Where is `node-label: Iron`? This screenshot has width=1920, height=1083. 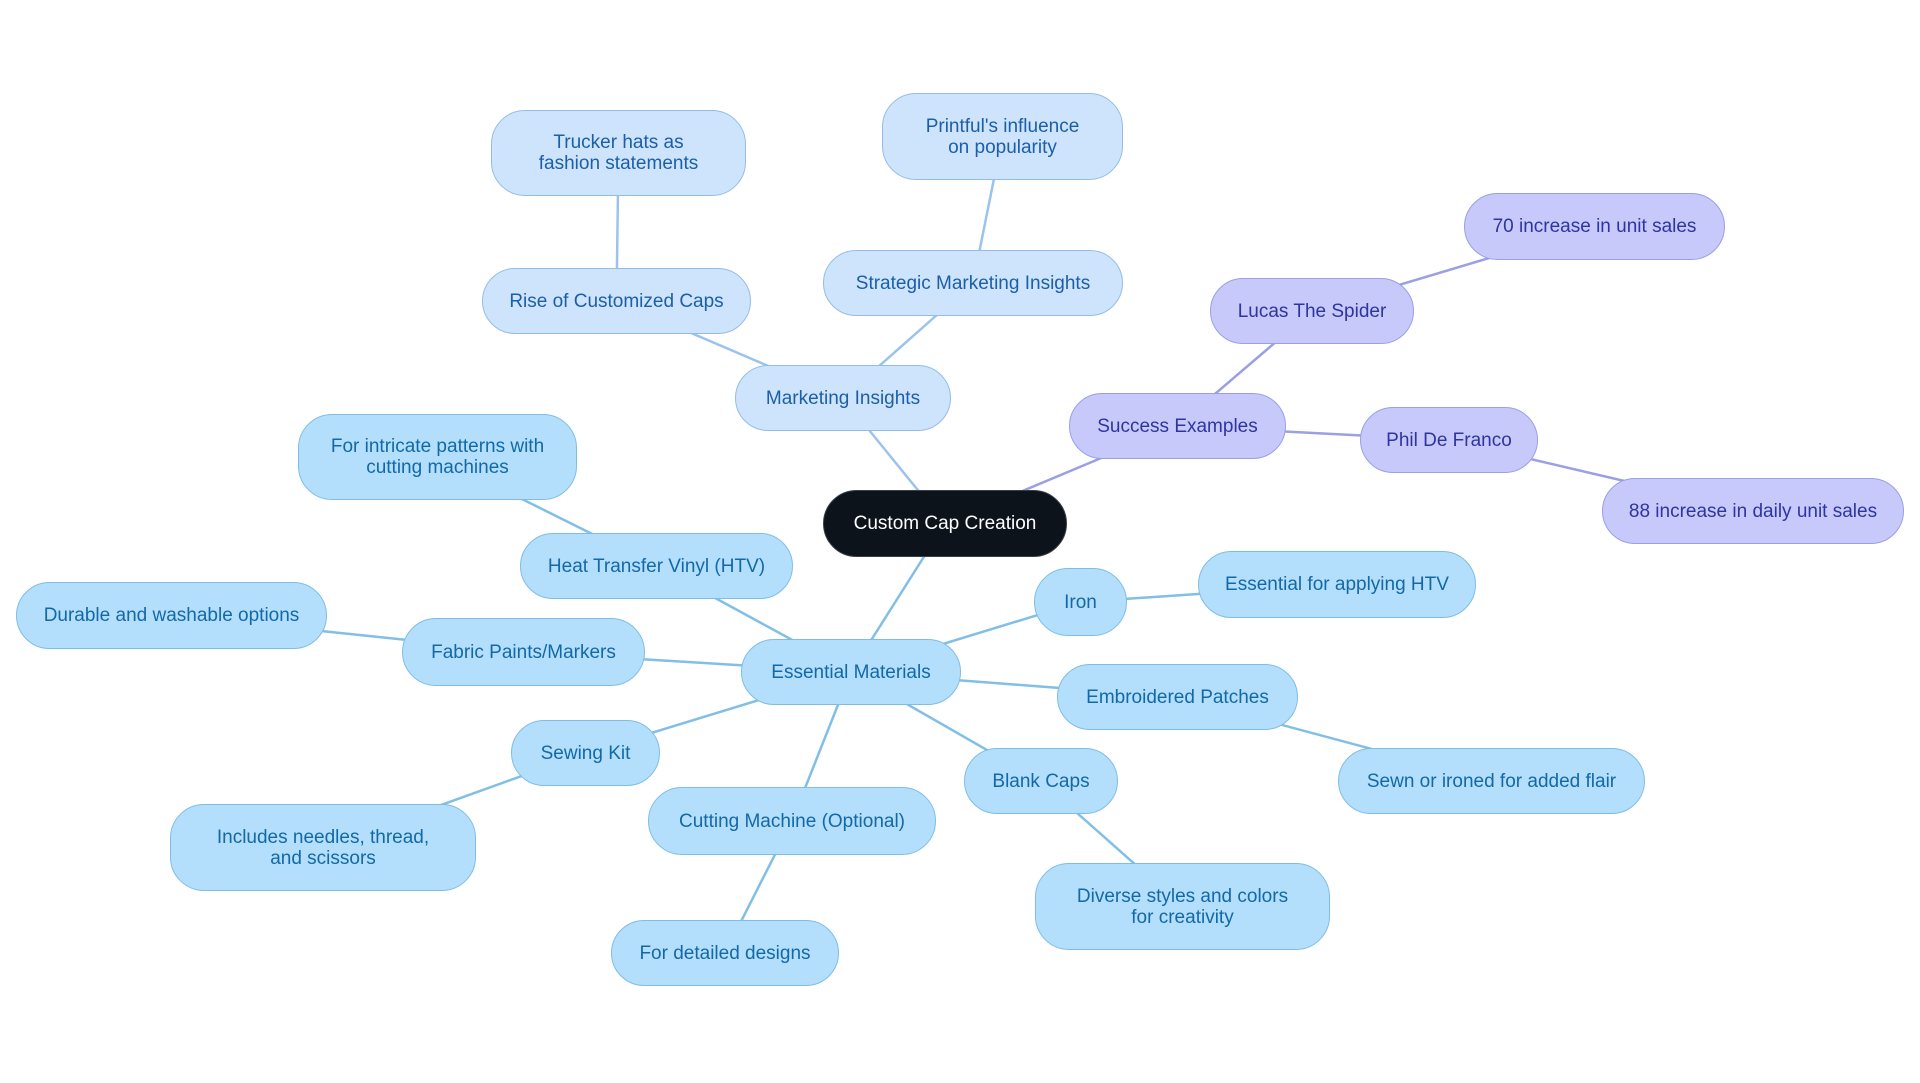 node-label: Iron is located at coordinates (1080, 602).